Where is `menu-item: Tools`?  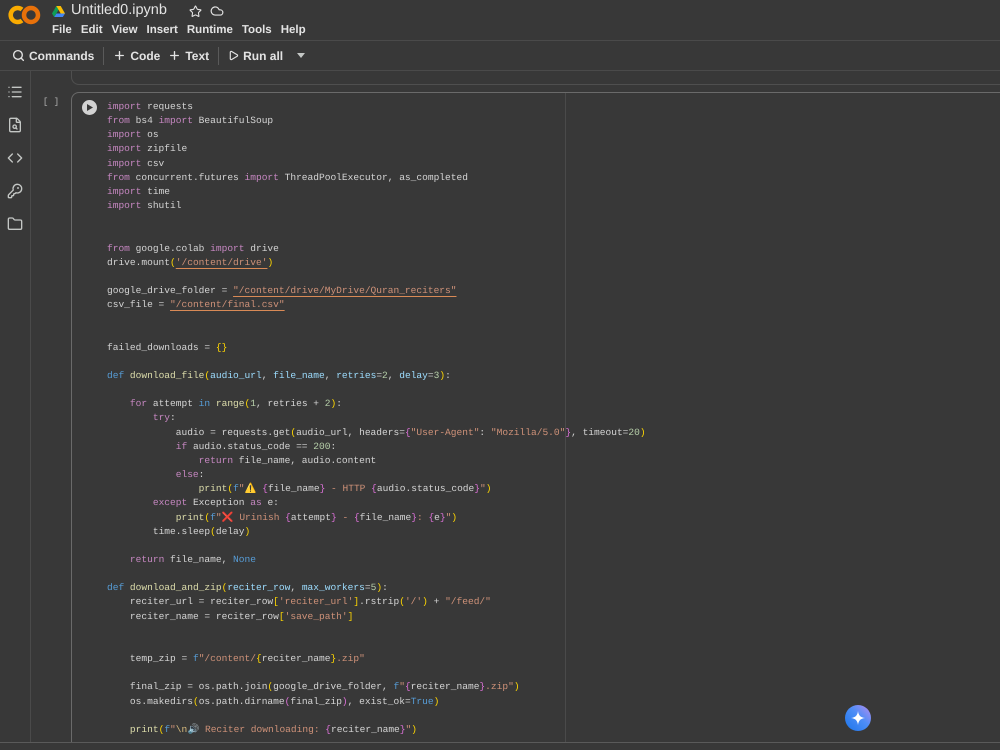 menu-item: Tools is located at coordinates (257, 31).